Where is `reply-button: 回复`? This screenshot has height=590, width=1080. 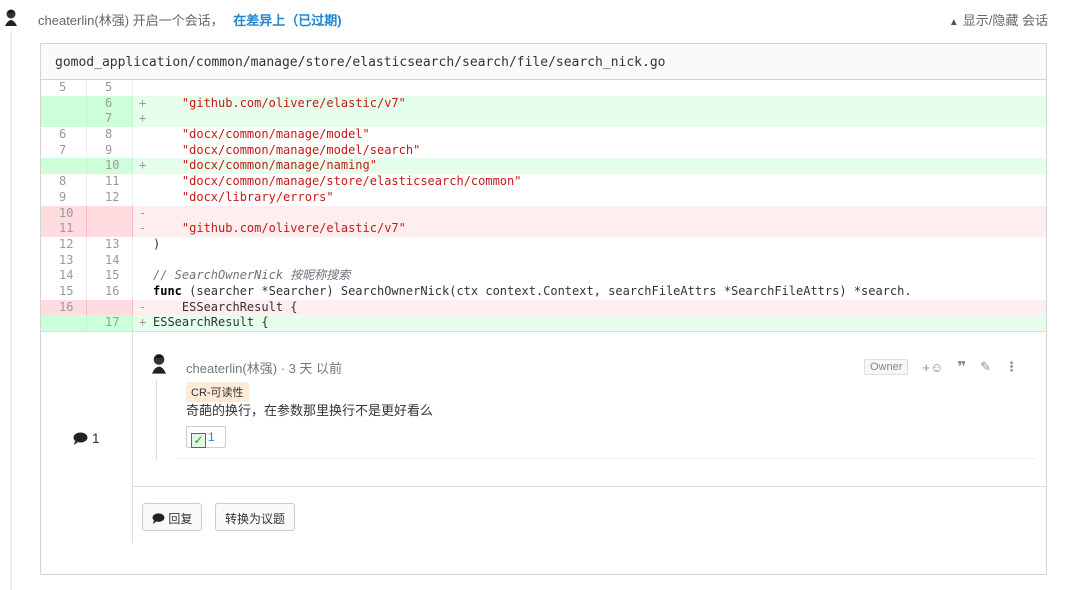 reply-button: 回复 is located at coordinates (172, 517).